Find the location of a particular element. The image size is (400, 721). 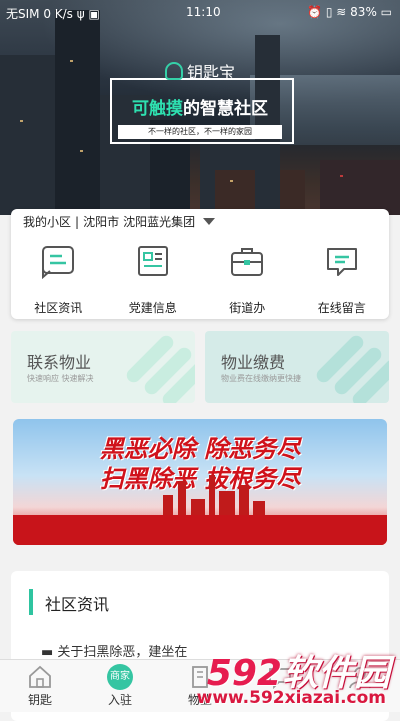

section-accent-bar is located at coordinates (31, 602).